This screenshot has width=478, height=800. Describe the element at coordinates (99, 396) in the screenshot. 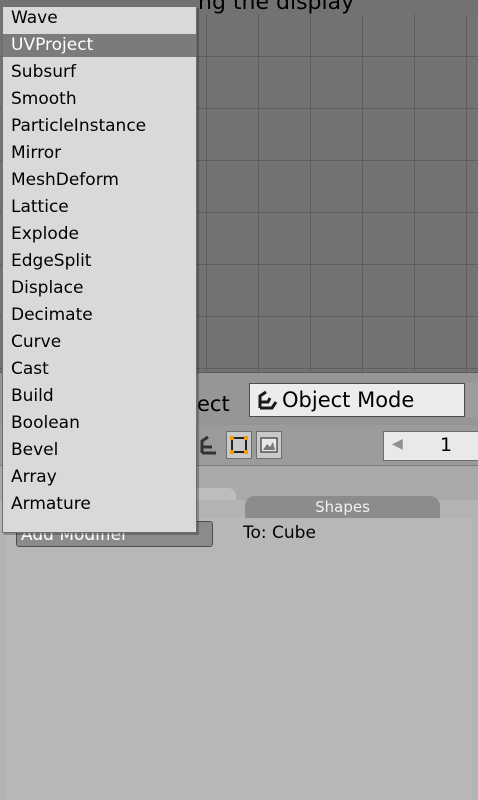

I see `menu-item-build: Build` at that location.